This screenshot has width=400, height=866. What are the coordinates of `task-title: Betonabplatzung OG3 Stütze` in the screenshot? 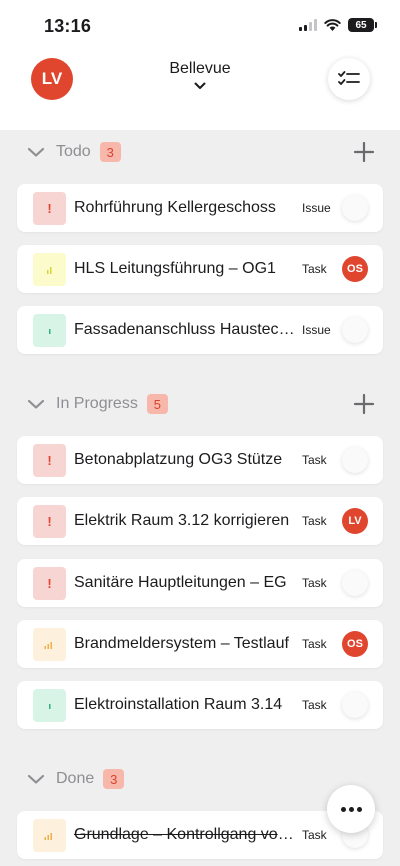 It's located at (178, 459).